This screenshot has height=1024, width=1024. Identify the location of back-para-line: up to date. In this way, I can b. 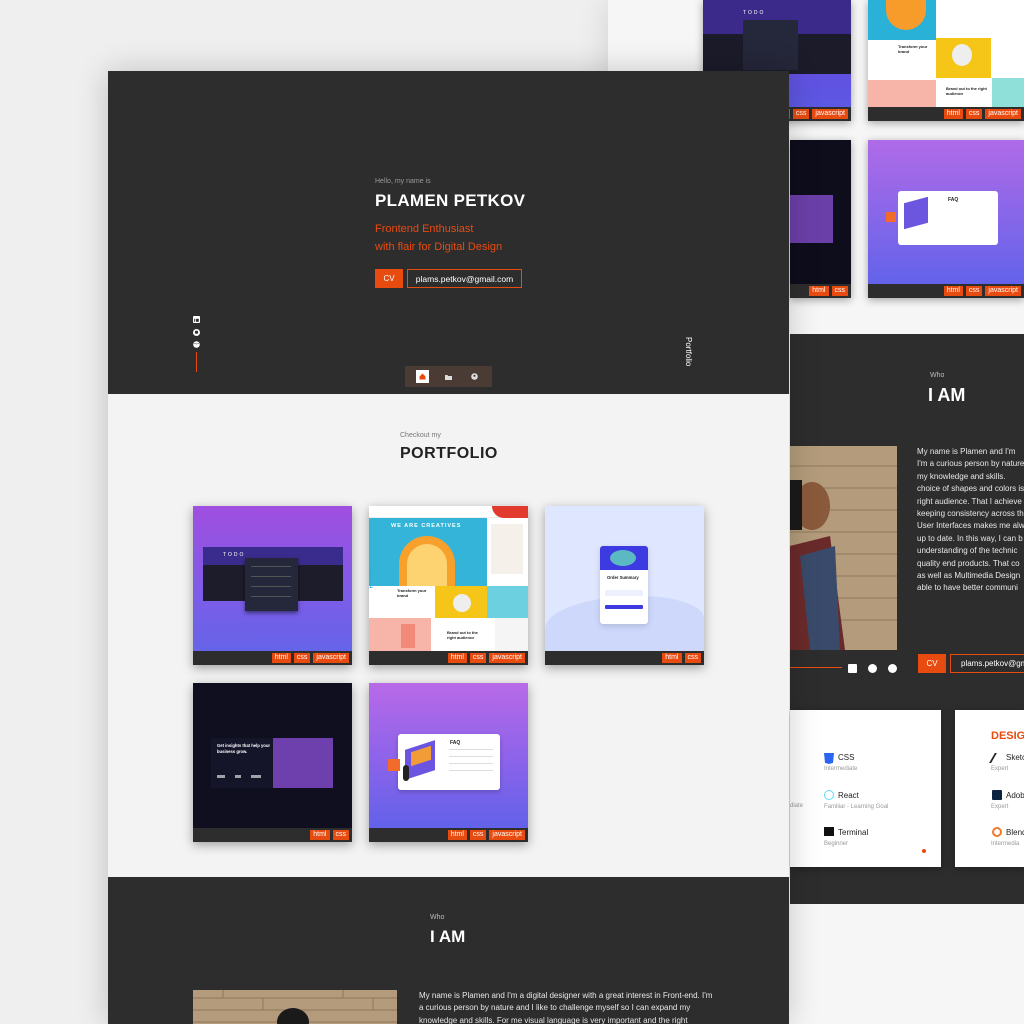
(970, 538).